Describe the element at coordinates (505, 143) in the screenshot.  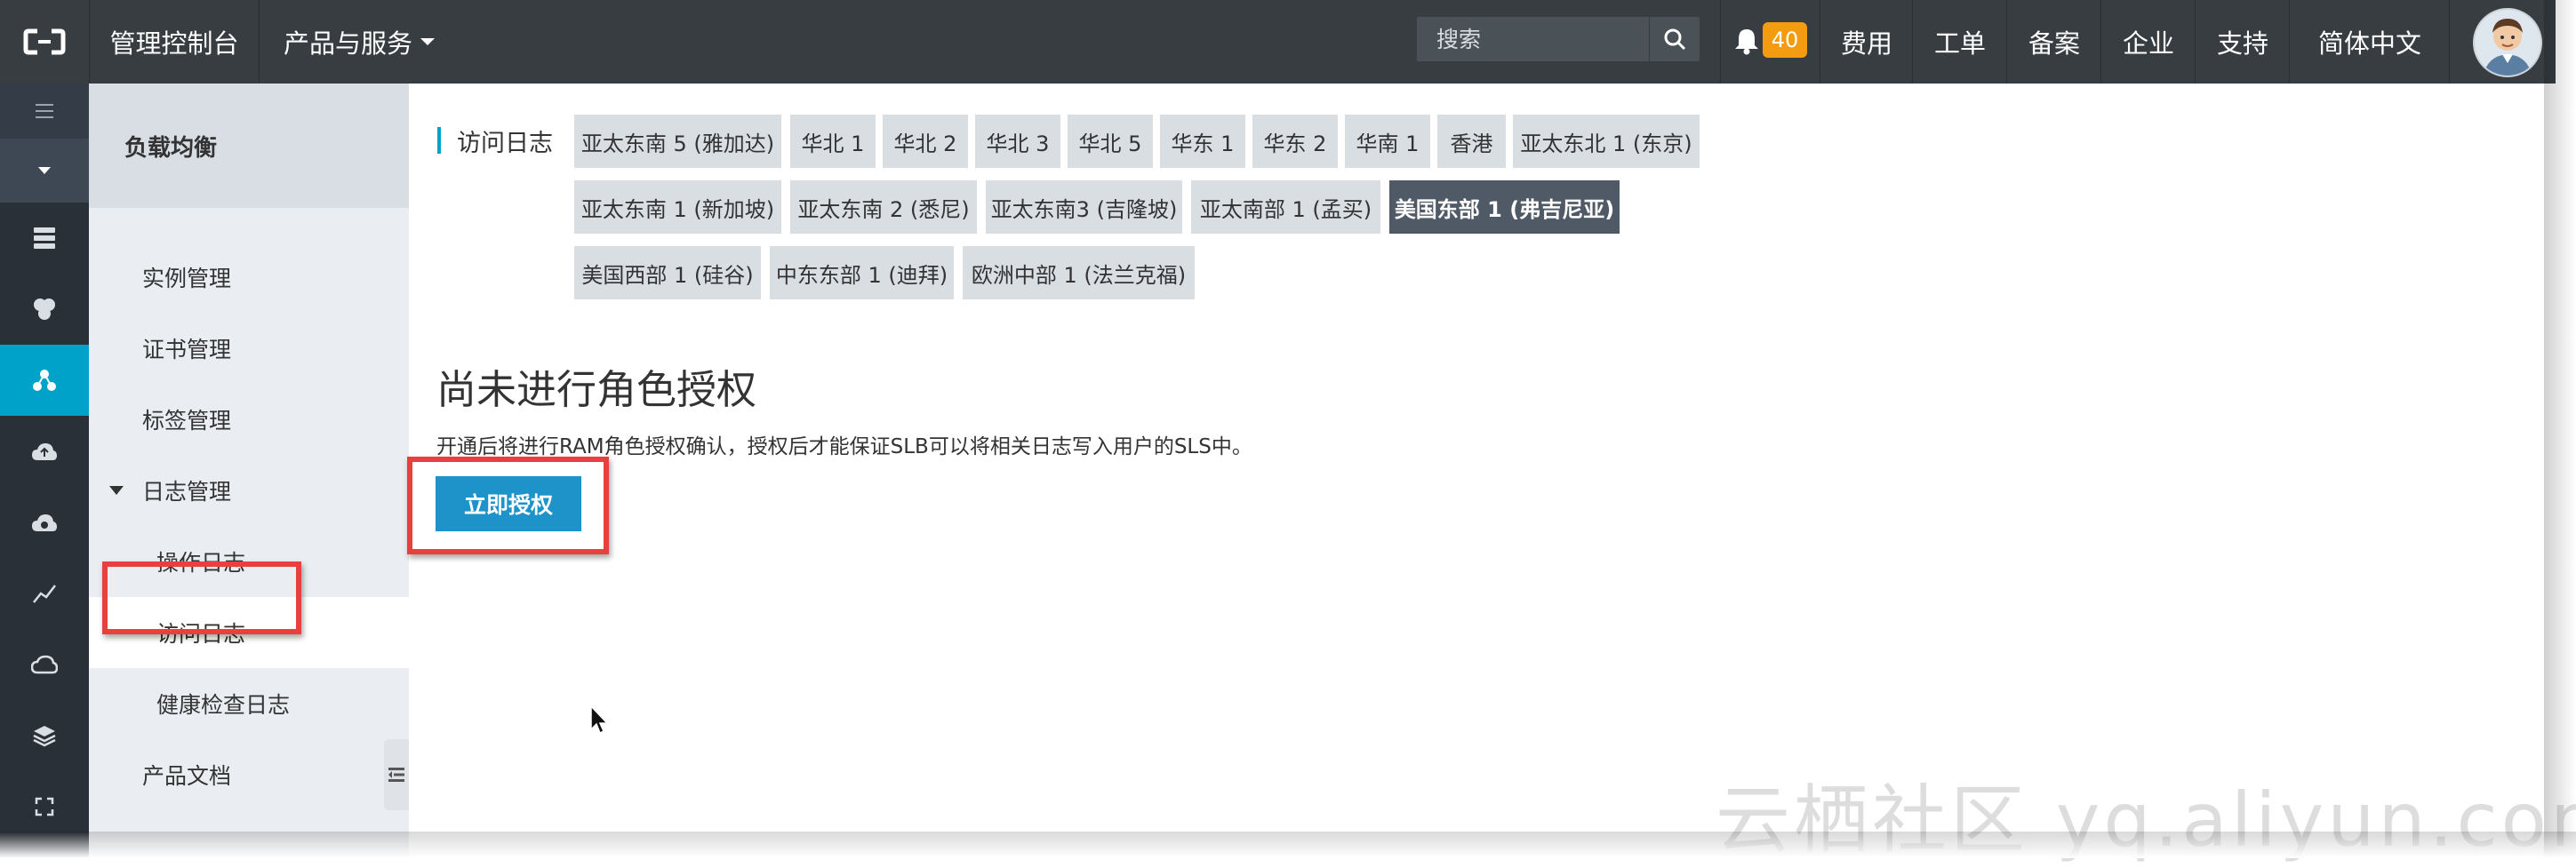
I see `page-title-text: 访问日志` at that location.